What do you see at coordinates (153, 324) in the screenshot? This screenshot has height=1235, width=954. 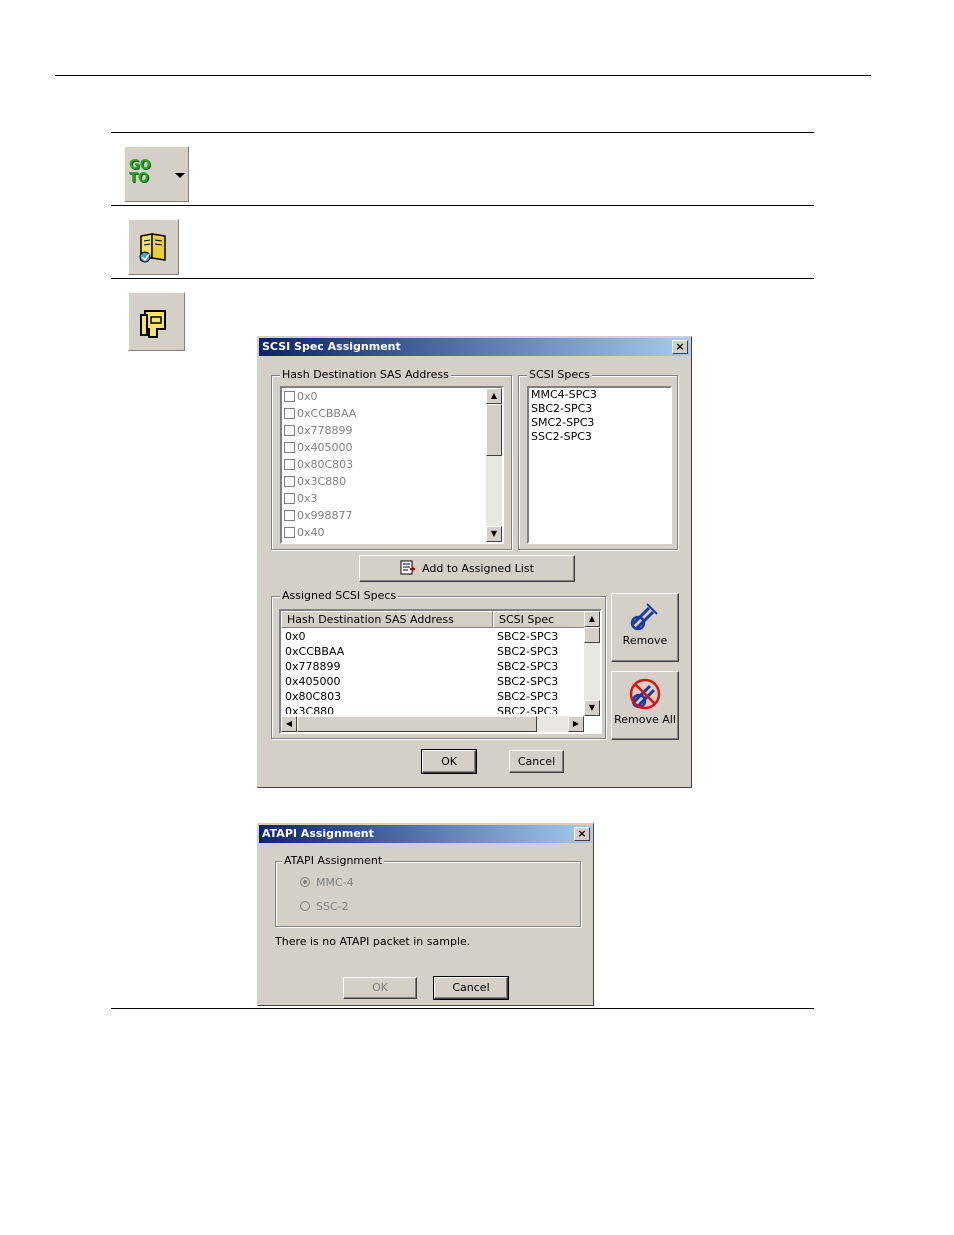 I see `spec-assign-icon` at bounding box center [153, 324].